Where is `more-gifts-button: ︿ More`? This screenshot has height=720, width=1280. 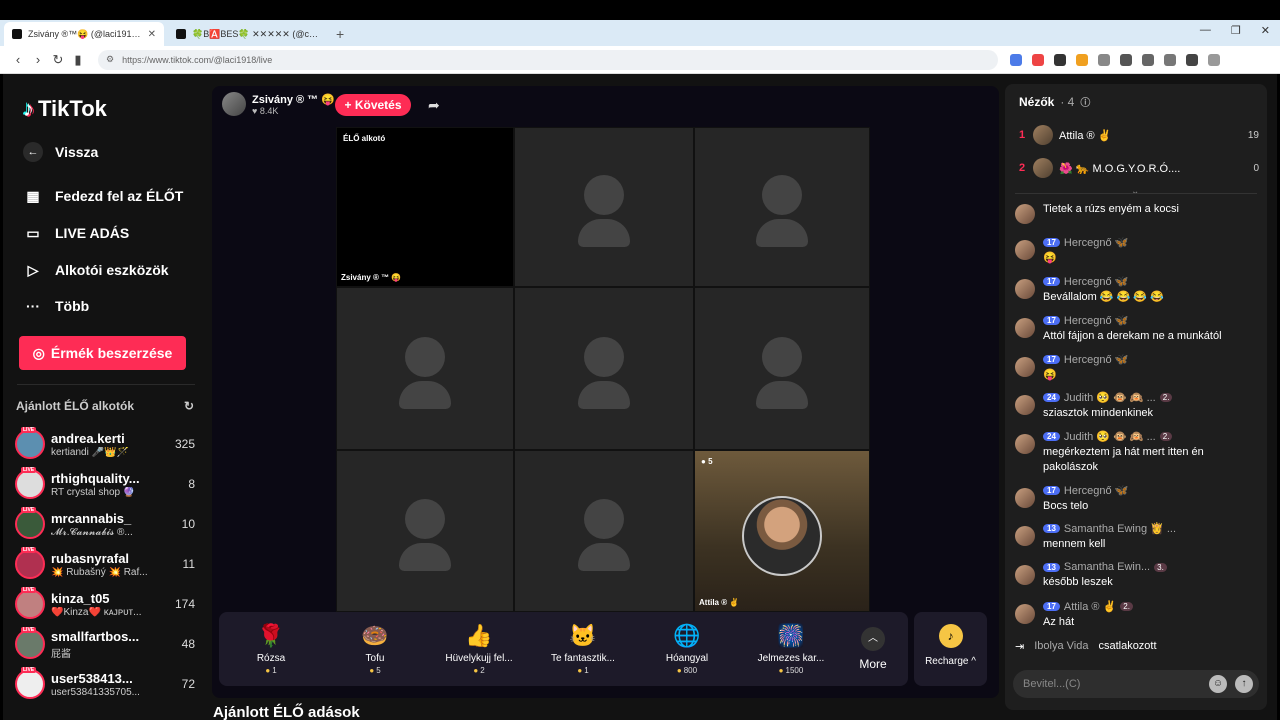 more-gifts-button: ︿ More is located at coordinates (873, 649).